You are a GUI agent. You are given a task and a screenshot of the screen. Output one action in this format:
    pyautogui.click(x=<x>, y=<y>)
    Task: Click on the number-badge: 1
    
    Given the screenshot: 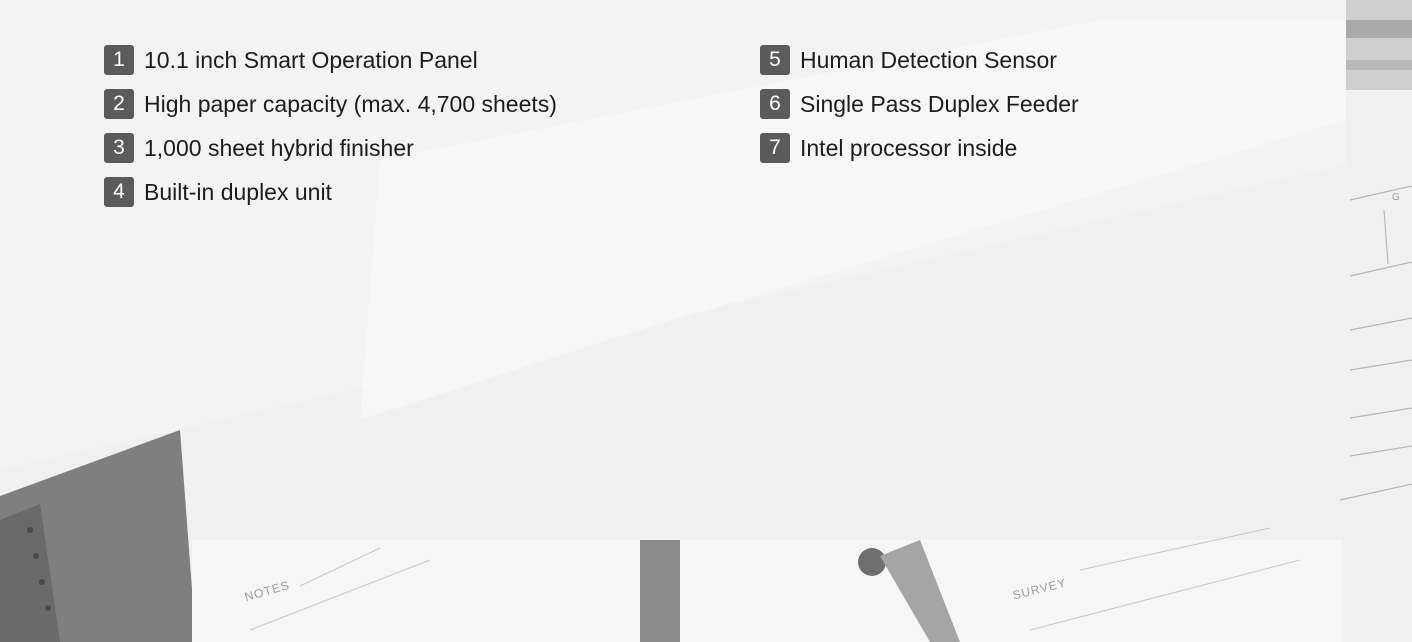 What is the action you would take?
    pyautogui.click(x=119, y=60)
    